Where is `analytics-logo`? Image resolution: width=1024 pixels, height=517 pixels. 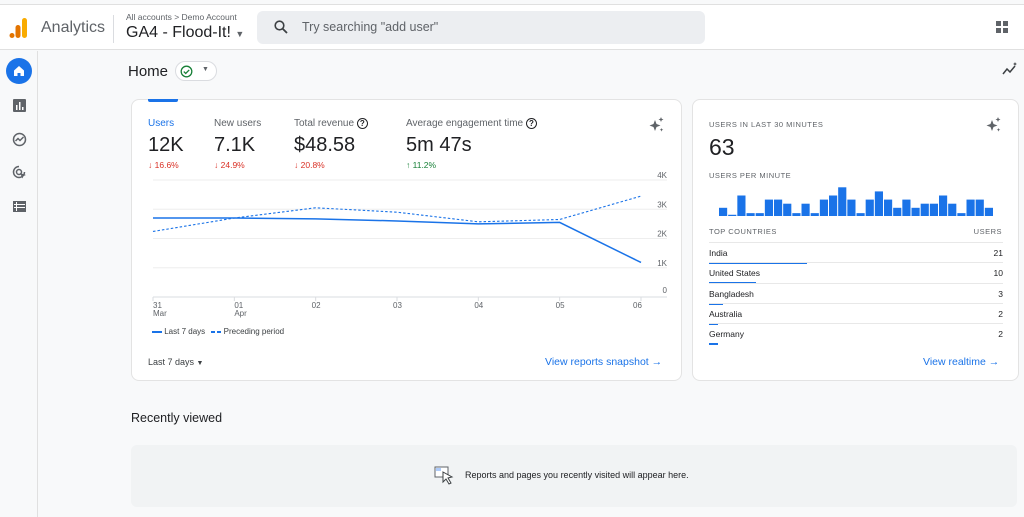 analytics-logo is located at coordinates (18, 28).